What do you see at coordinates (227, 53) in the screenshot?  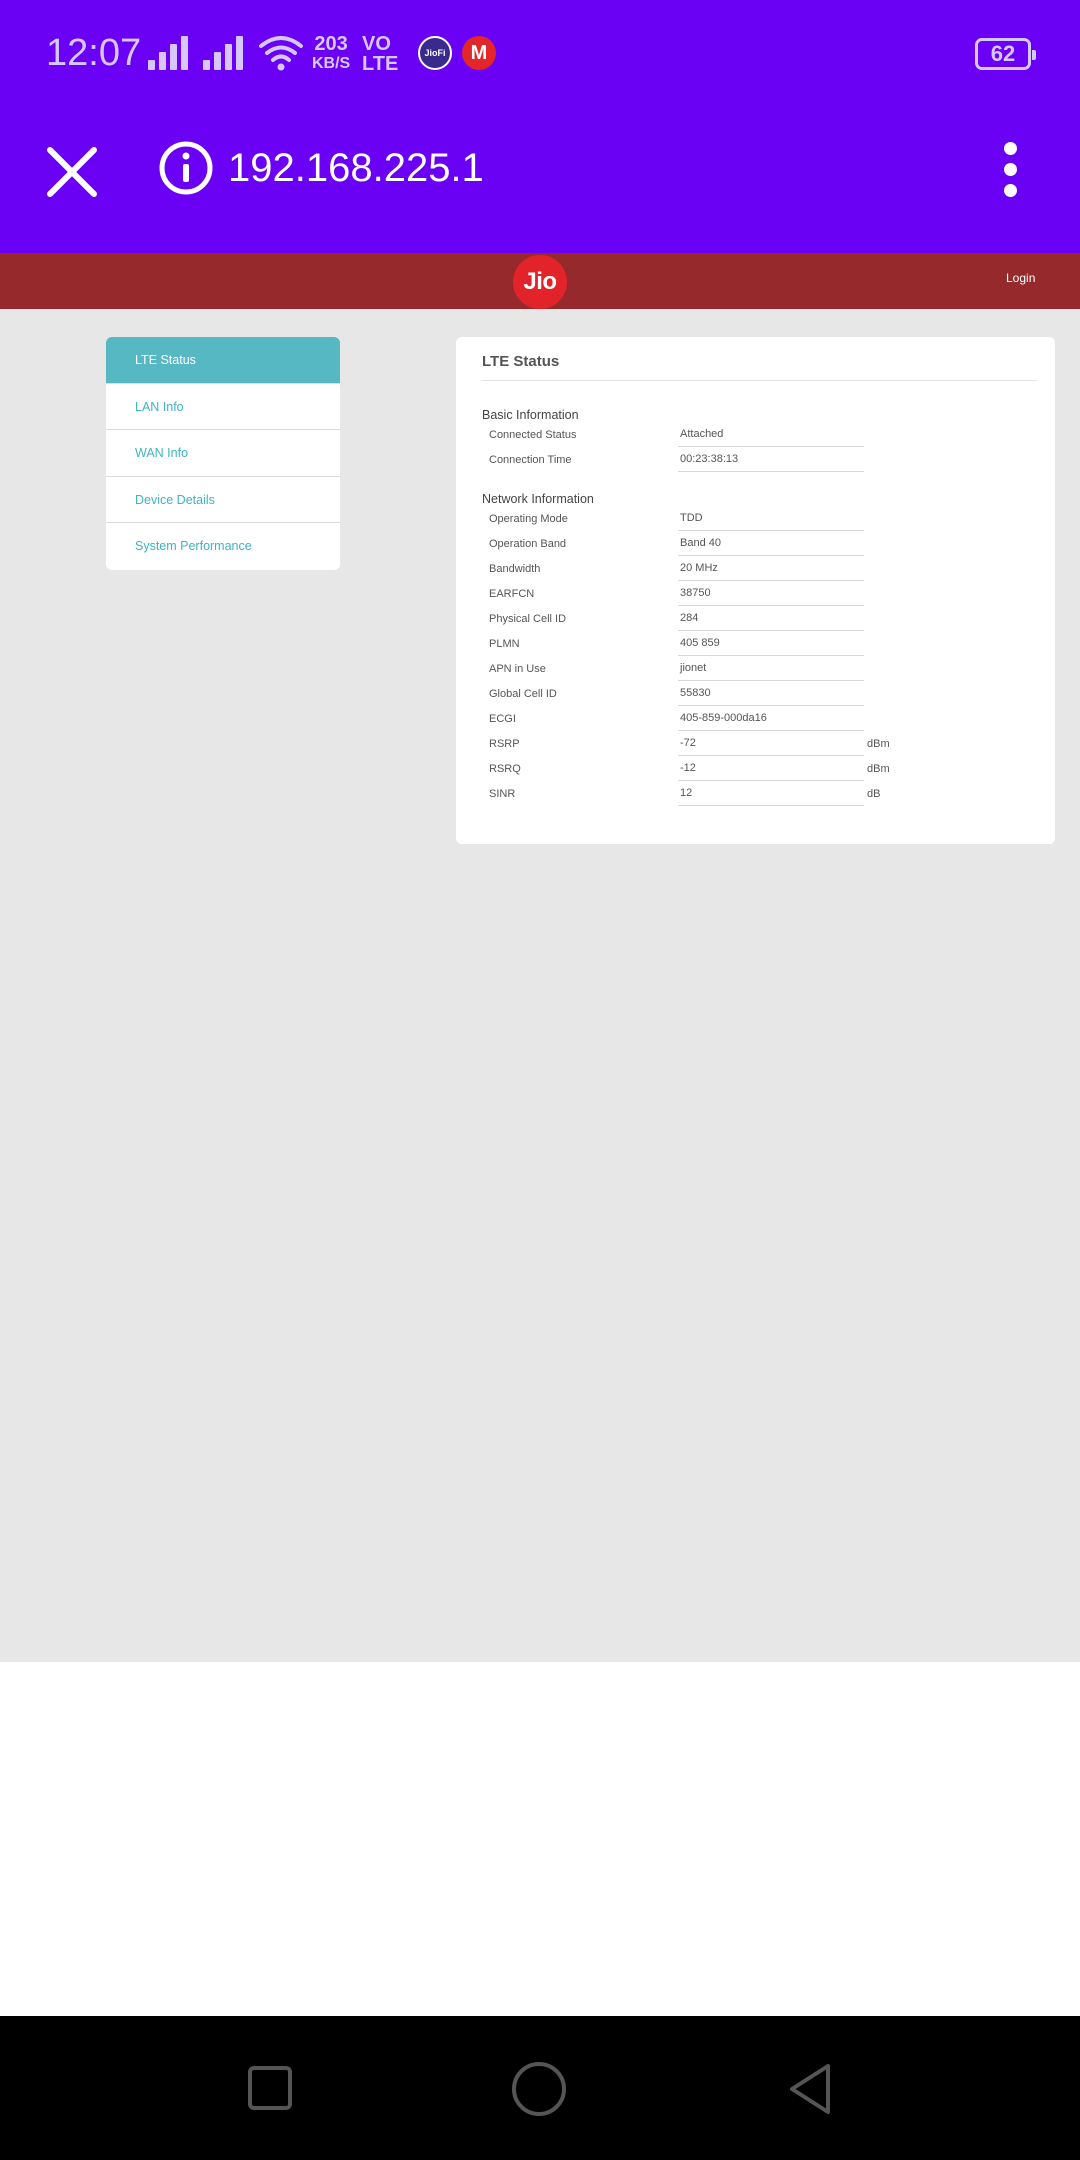 I see `signal-sim2-icon` at bounding box center [227, 53].